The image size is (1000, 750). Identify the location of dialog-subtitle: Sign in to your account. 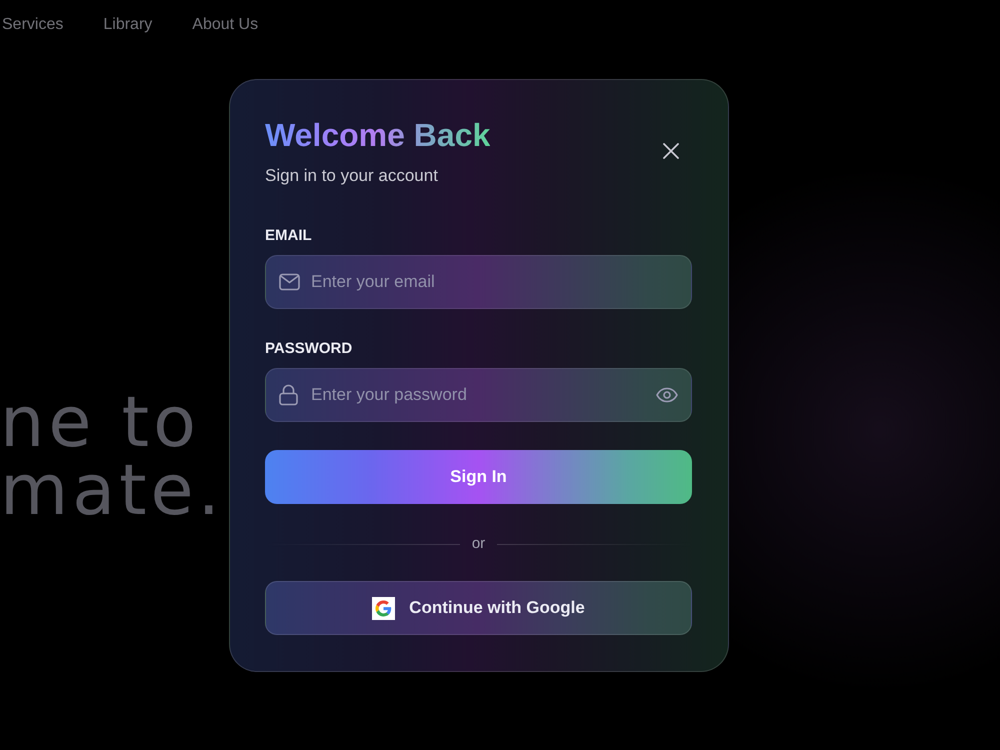
(352, 176).